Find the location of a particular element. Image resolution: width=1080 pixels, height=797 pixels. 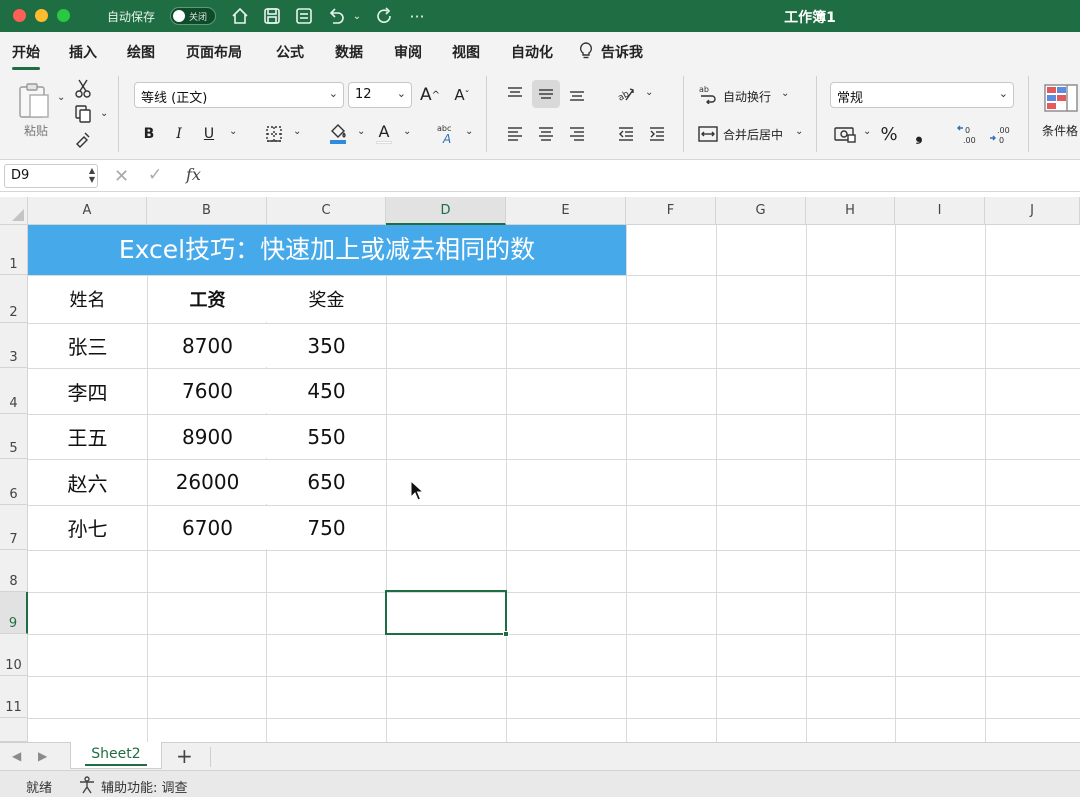

cell-c5: 550 is located at coordinates (326, 436).